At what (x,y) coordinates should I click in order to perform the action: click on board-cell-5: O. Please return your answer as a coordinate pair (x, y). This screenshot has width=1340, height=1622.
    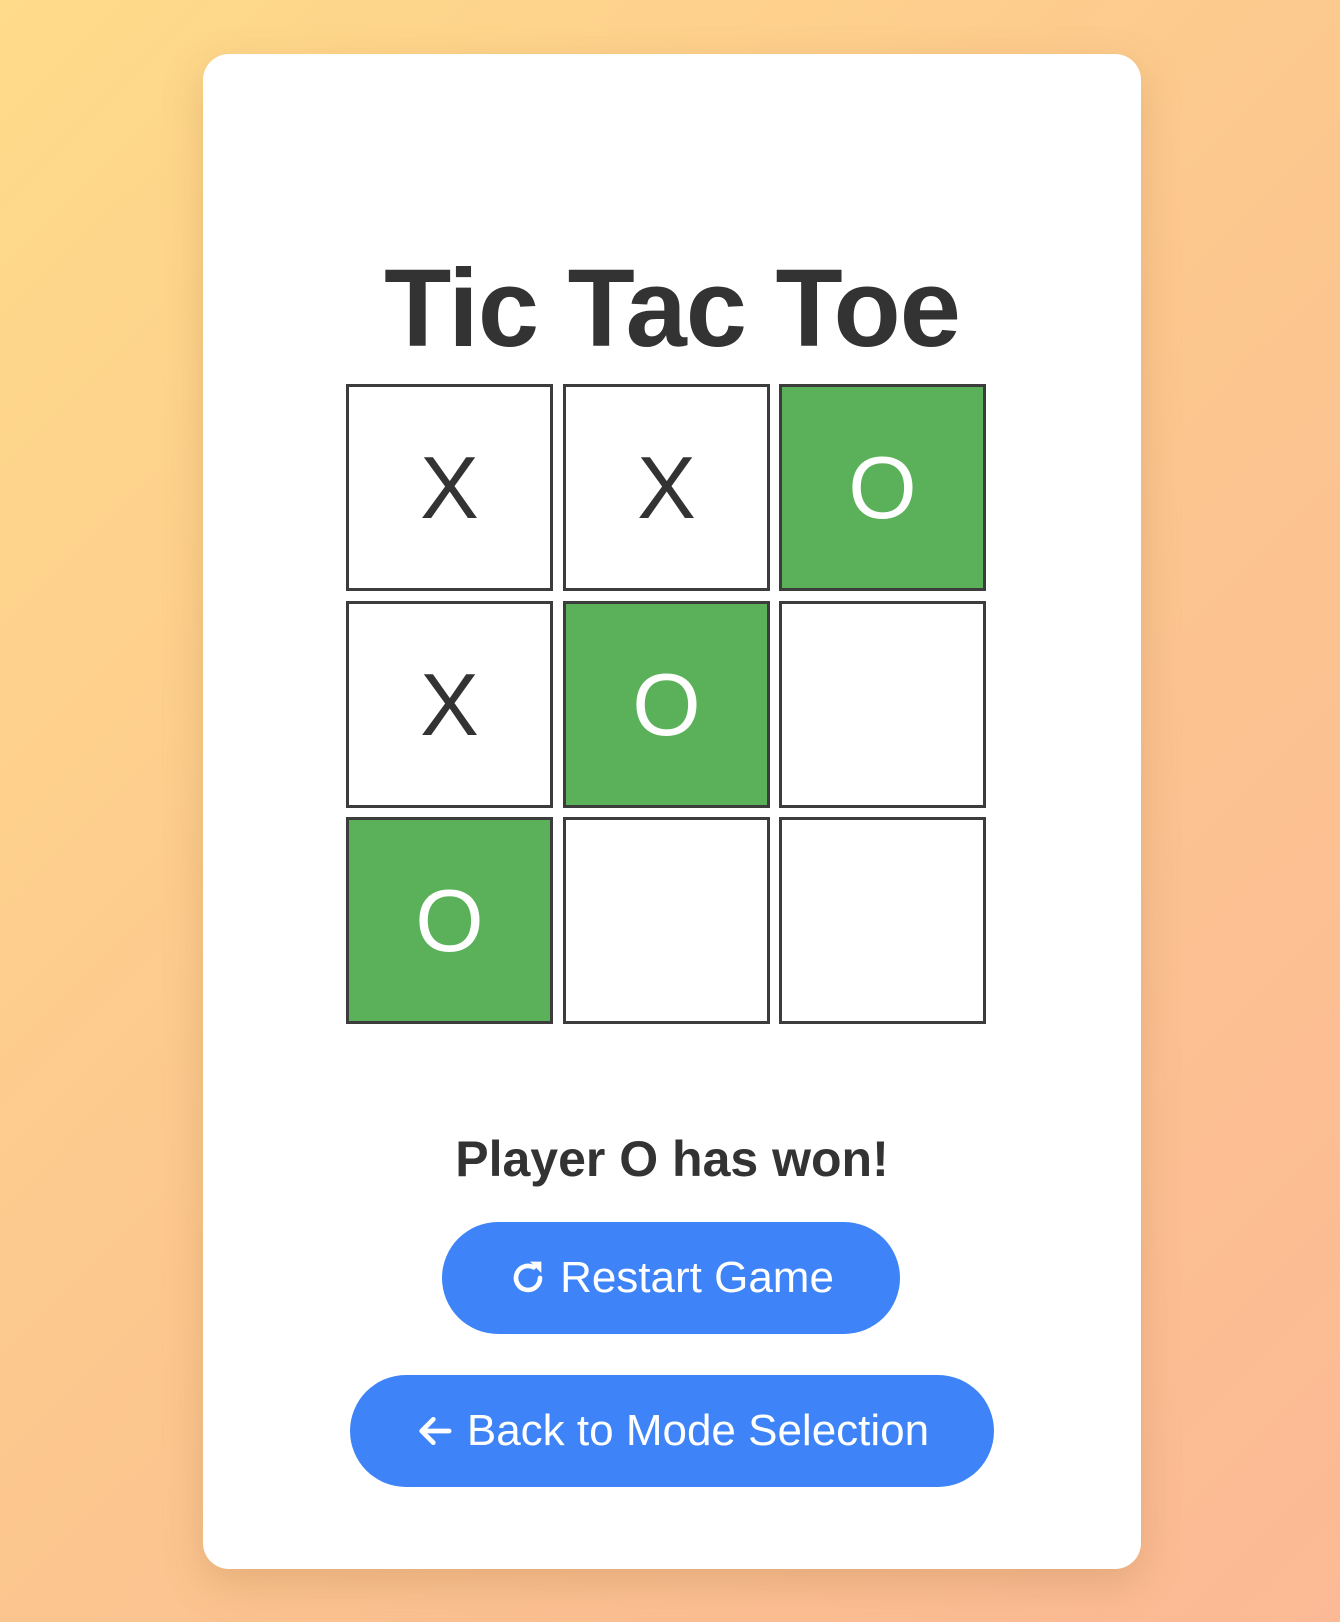
    Looking at the image, I should click on (666, 704).